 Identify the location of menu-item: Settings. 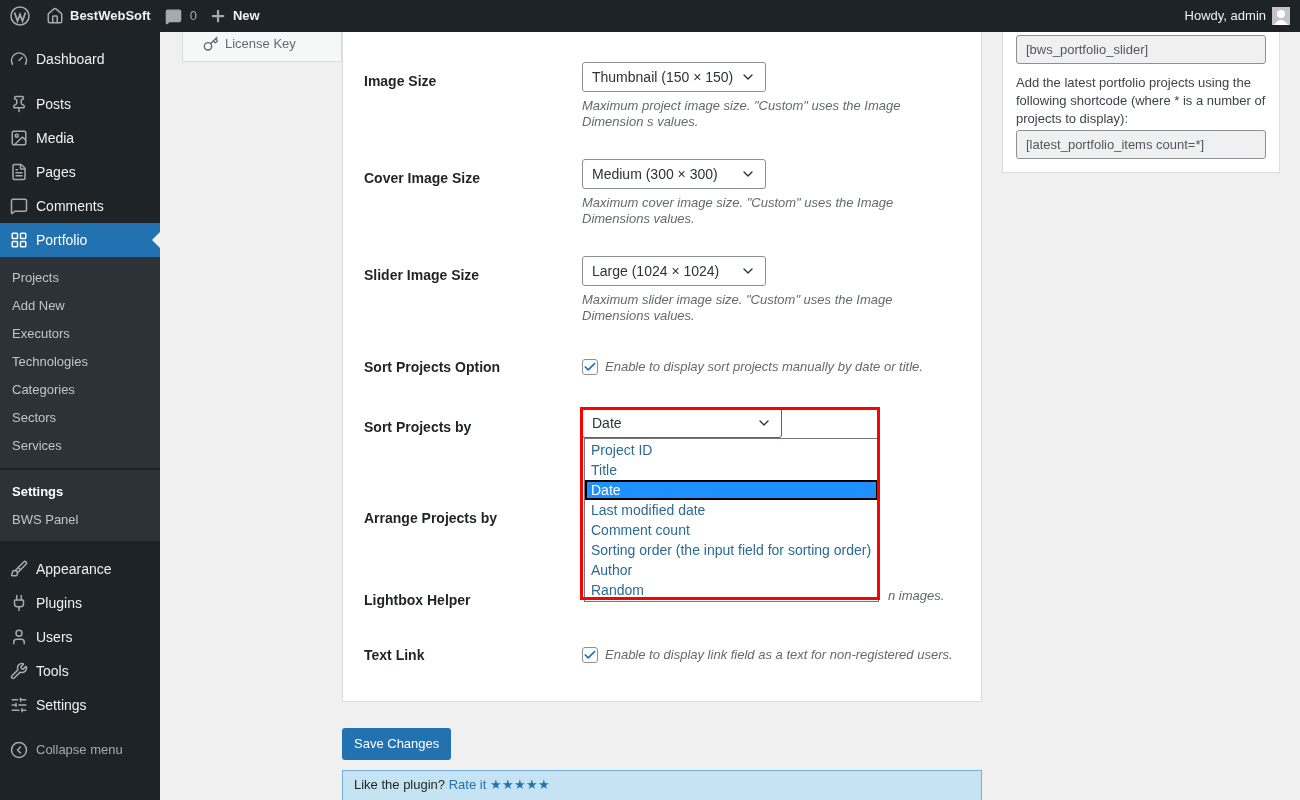
(80, 705).